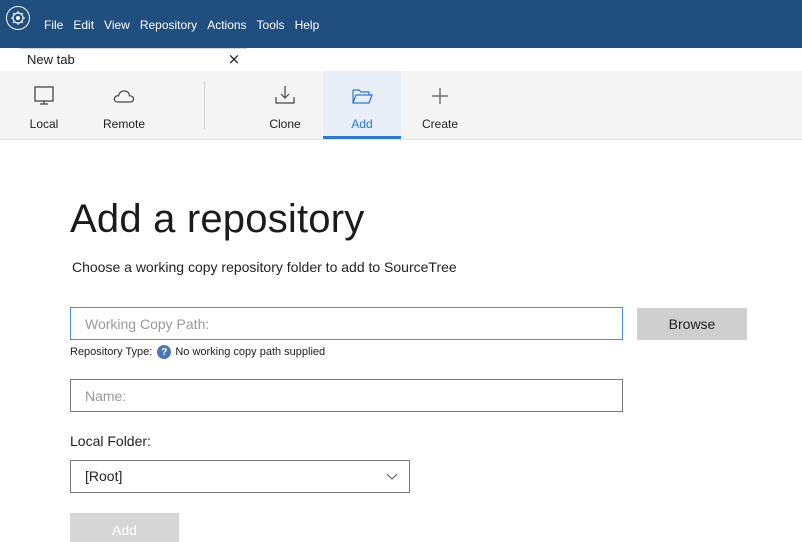 The height and width of the screenshot is (542, 802). I want to click on toolbar-remote-label: Remote, so click(124, 124).